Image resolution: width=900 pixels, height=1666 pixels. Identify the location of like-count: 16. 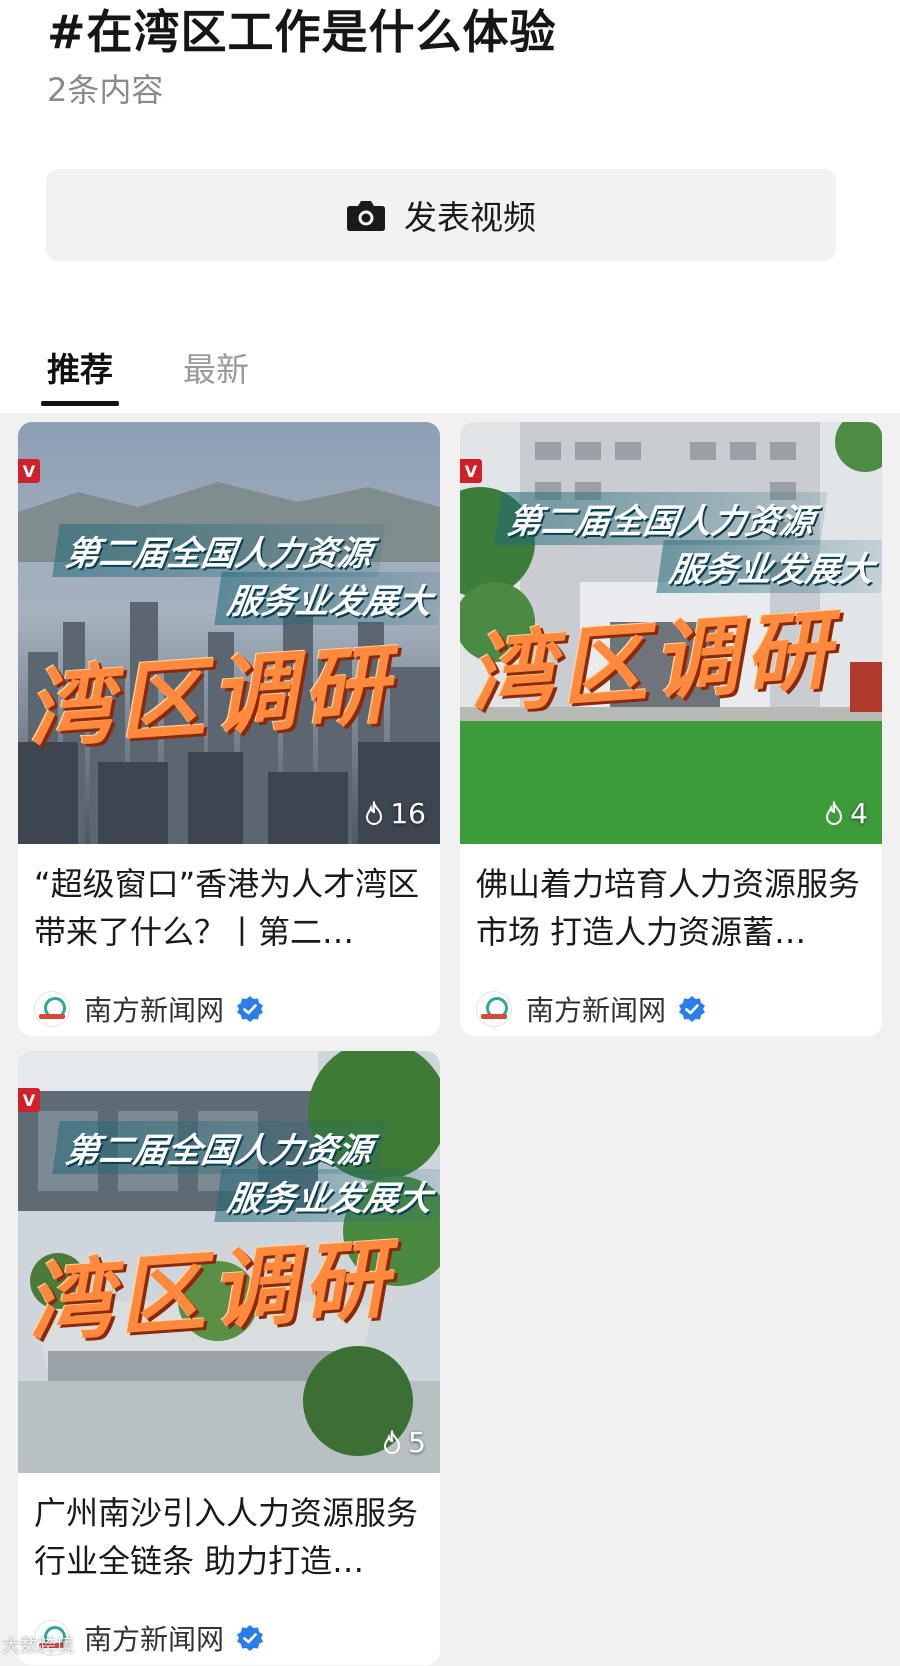
(394, 813).